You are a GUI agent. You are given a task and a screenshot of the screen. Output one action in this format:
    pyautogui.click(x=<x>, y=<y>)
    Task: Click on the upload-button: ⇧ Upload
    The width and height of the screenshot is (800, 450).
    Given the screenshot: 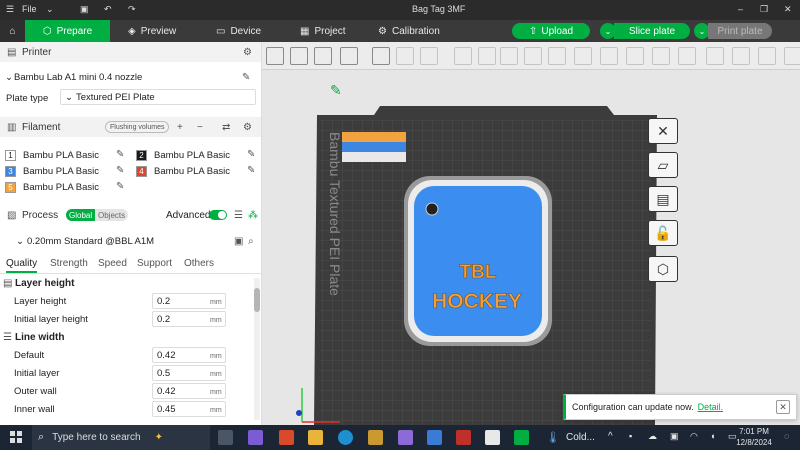 What is the action you would take?
    pyautogui.click(x=551, y=31)
    